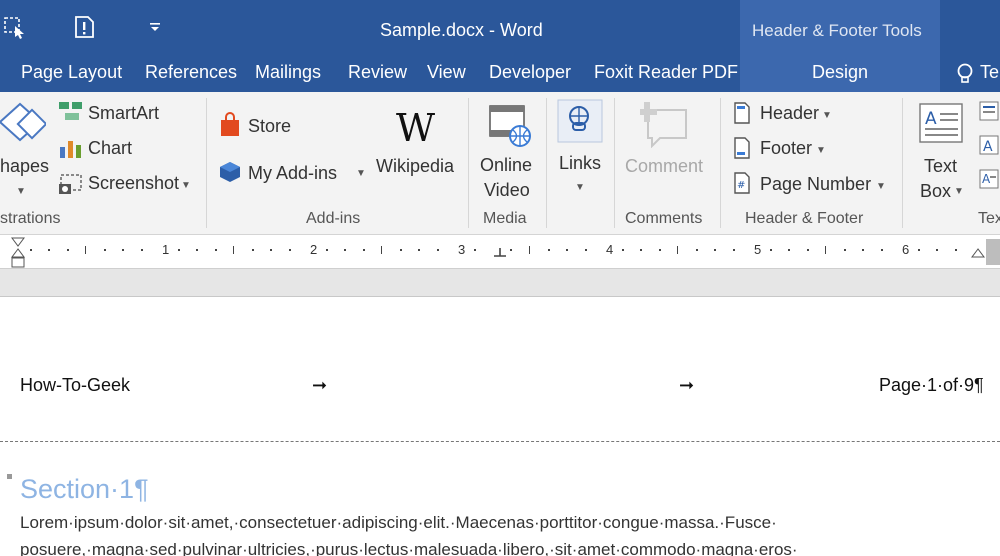  Describe the element at coordinates (269, 126) in the screenshot. I see `store-button: Store` at that location.